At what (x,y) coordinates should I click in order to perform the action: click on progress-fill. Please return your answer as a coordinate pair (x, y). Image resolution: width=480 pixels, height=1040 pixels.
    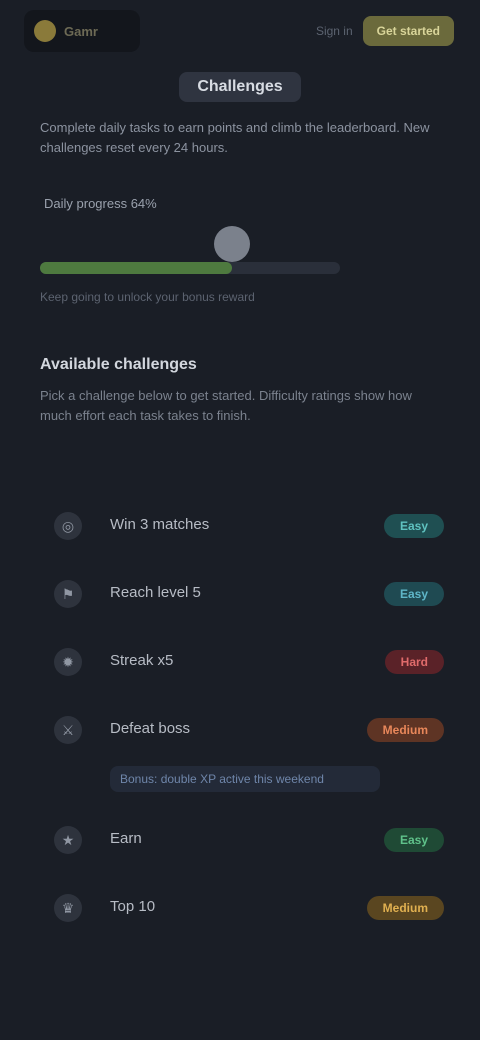
    Looking at the image, I should click on (136, 268).